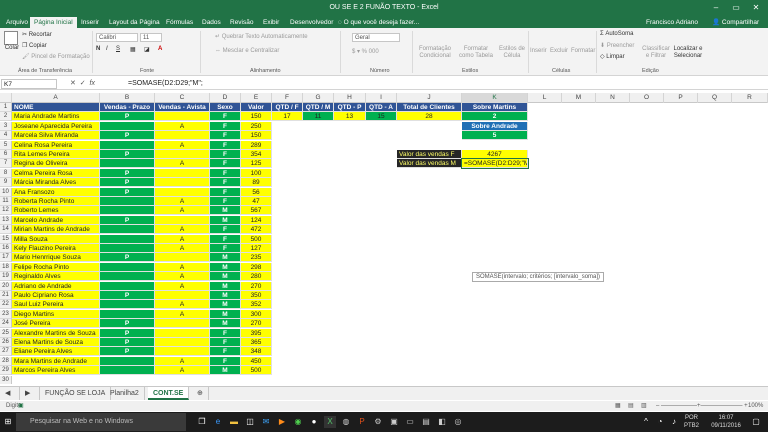  What do you see at coordinates (6, 220) in the screenshot?
I see `row-header: 13` at bounding box center [6, 220].